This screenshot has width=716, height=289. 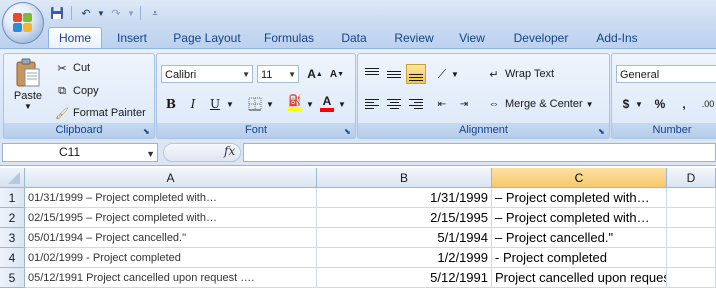 I want to click on row-header: 5, so click(x=12, y=278).